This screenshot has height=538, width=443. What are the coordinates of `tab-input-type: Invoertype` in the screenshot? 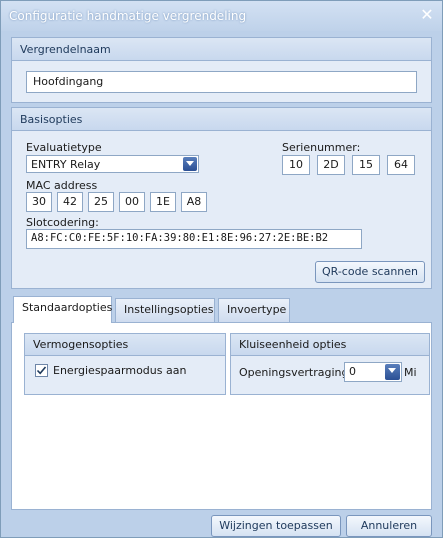 It's located at (254, 310).